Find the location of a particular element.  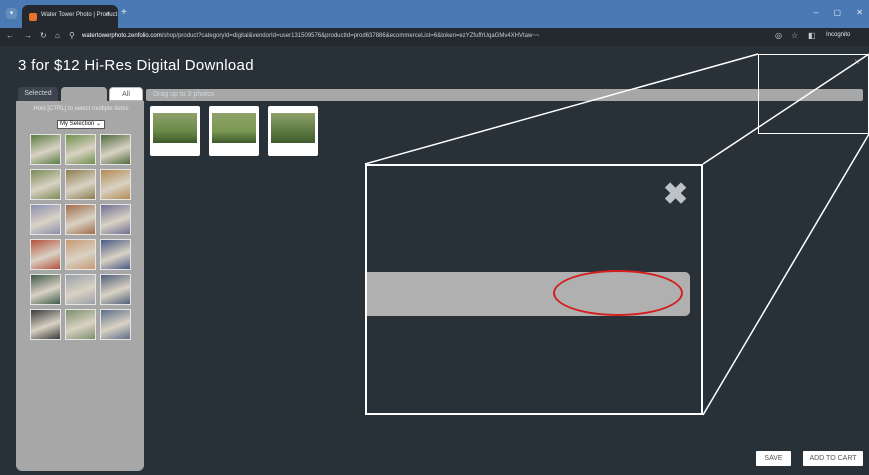

callout-line-top-left is located at coordinates (561, 109).